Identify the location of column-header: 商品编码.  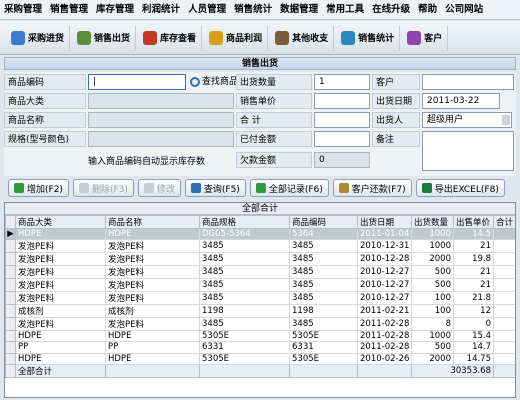
(323, 222).